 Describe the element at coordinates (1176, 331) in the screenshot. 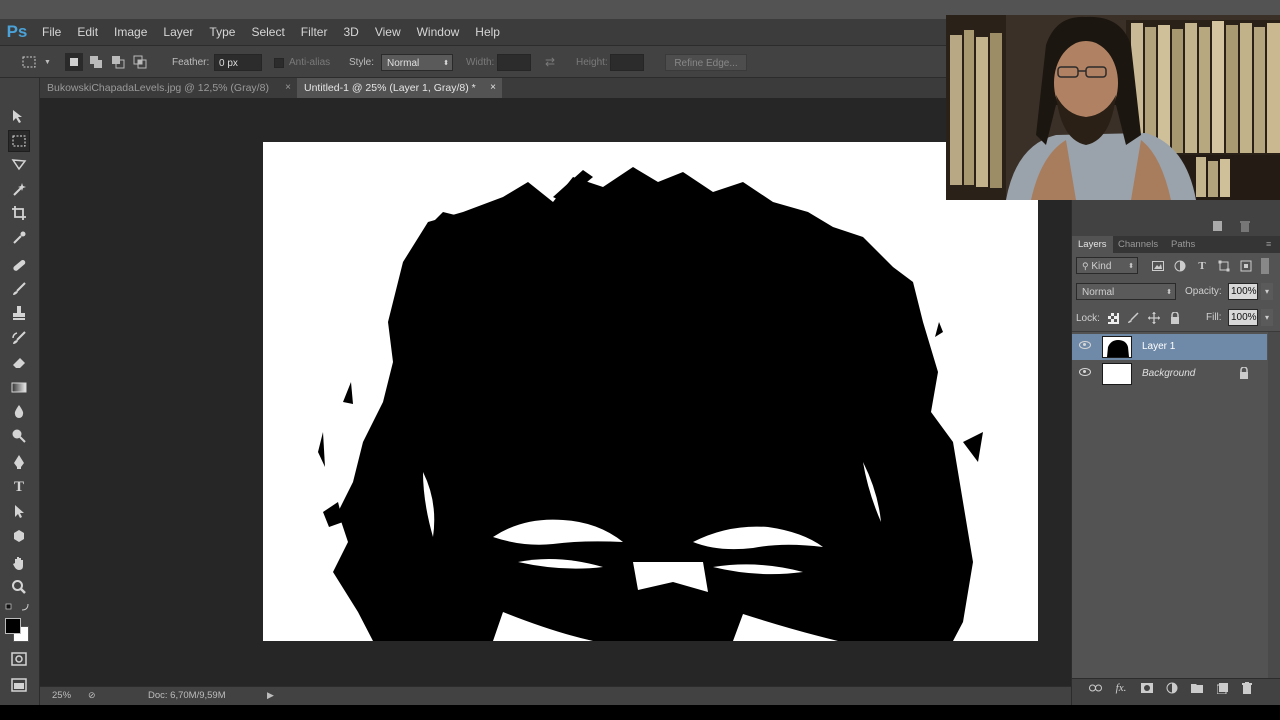

I see `divider` at that location.